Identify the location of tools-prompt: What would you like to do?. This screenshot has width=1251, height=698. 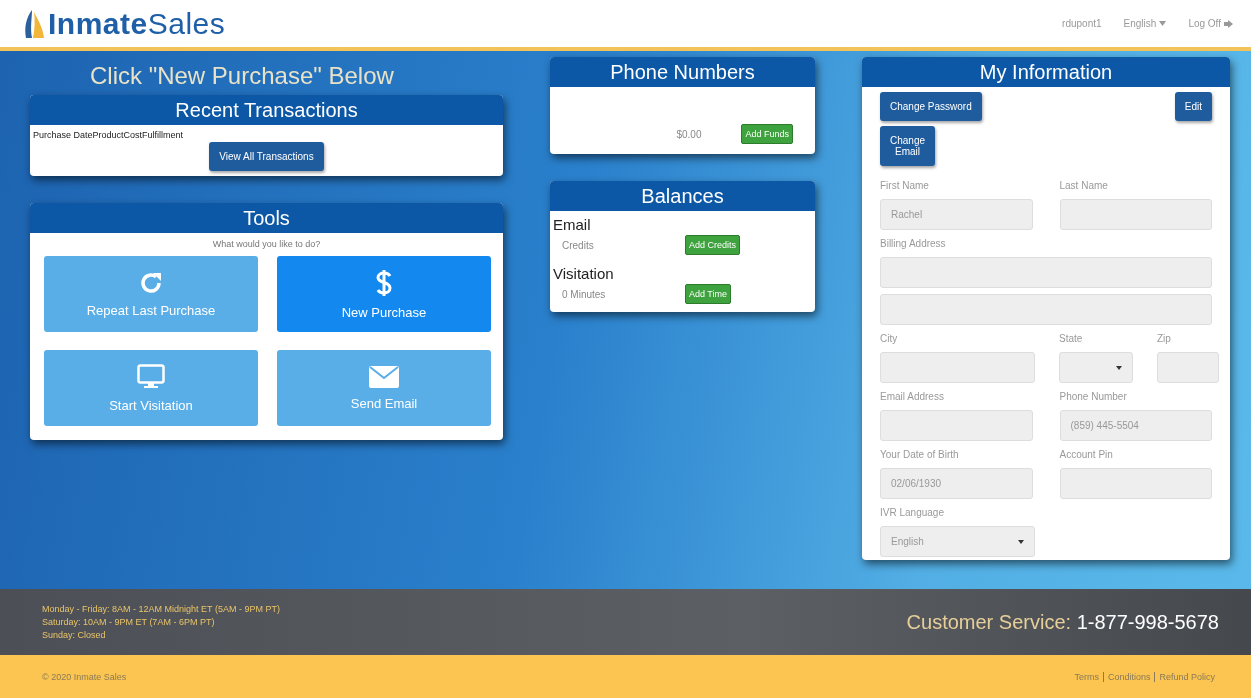
(266, 244).